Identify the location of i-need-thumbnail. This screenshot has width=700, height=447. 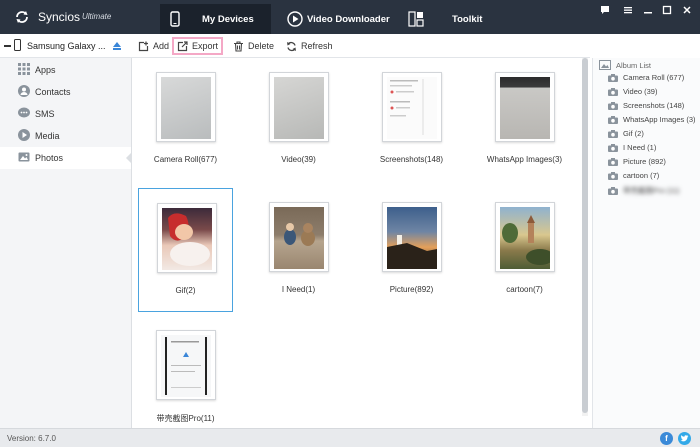
(299, 238).